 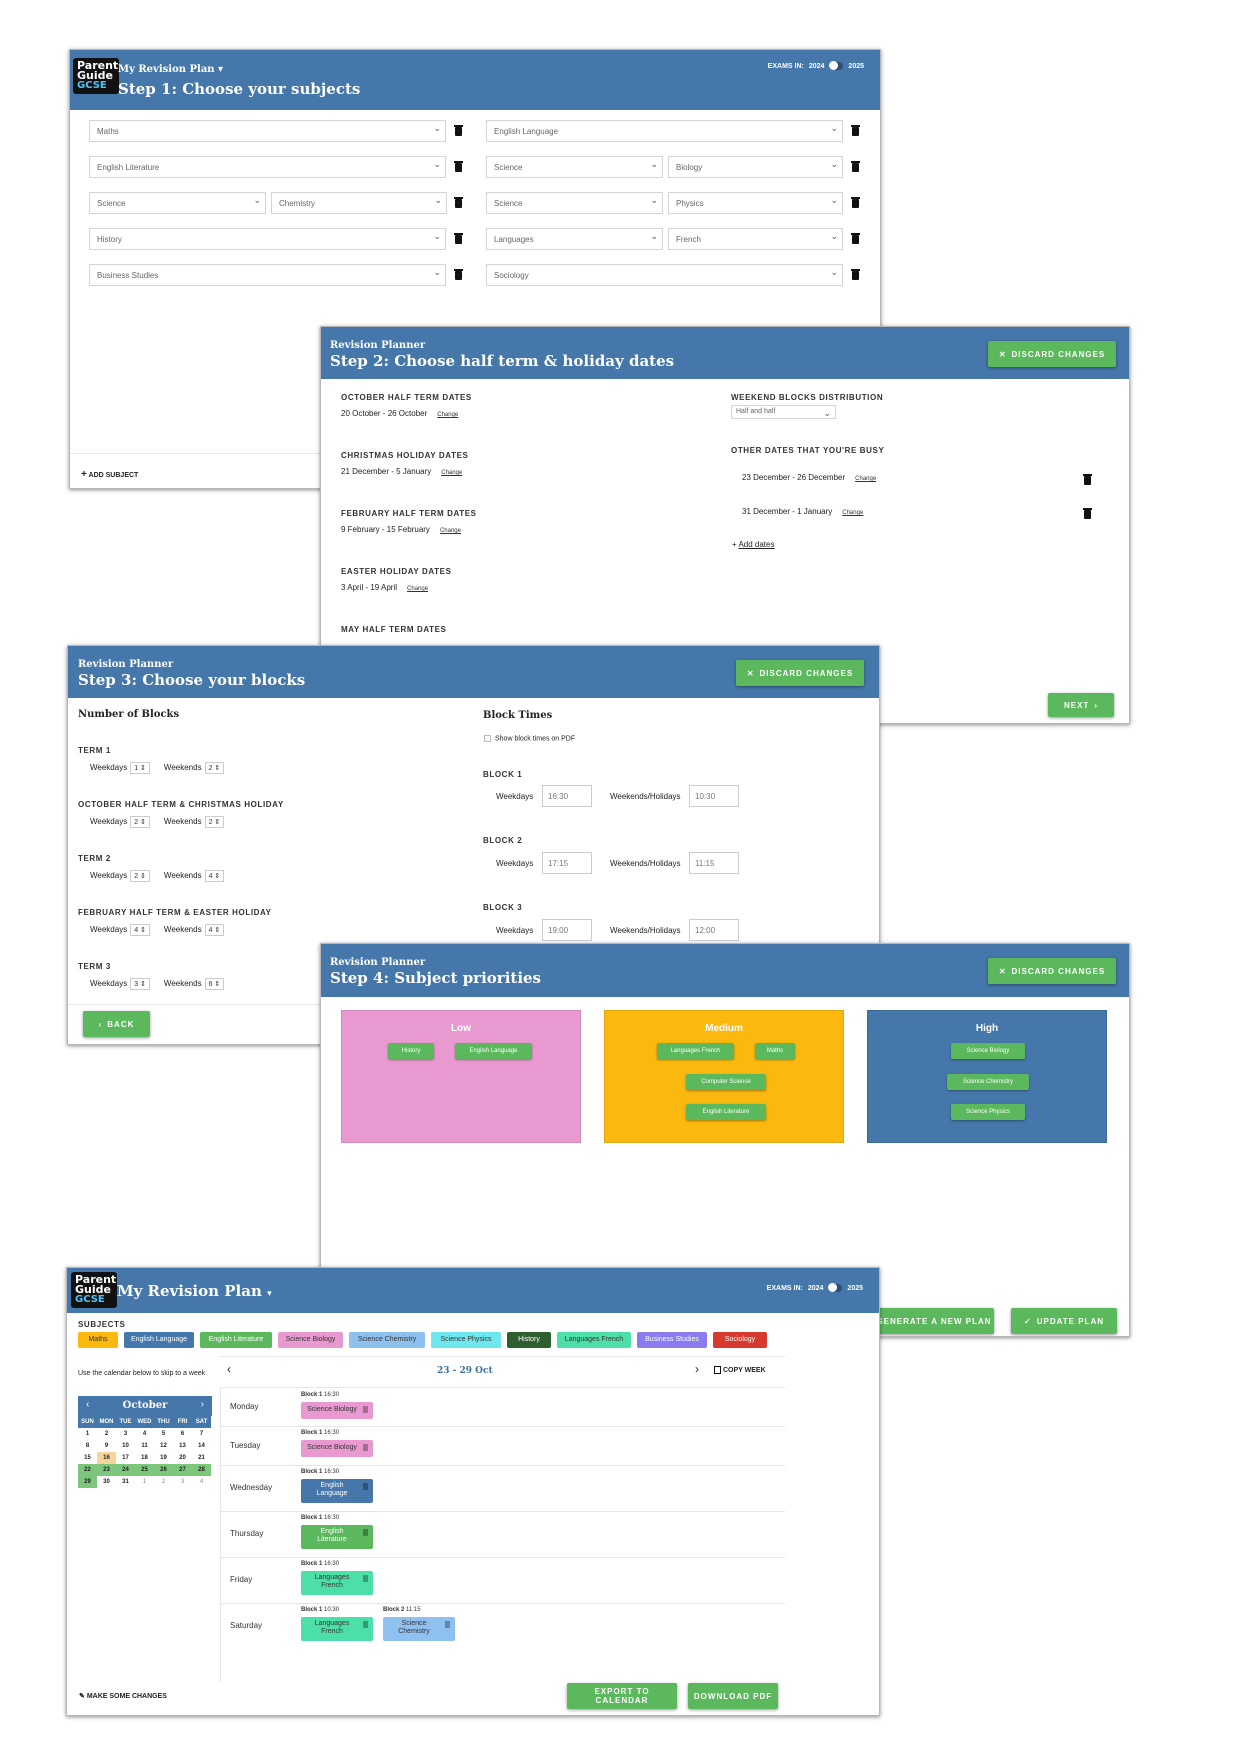 I want to click on next-button: NEXT ›, so click(x=1081, y=705).